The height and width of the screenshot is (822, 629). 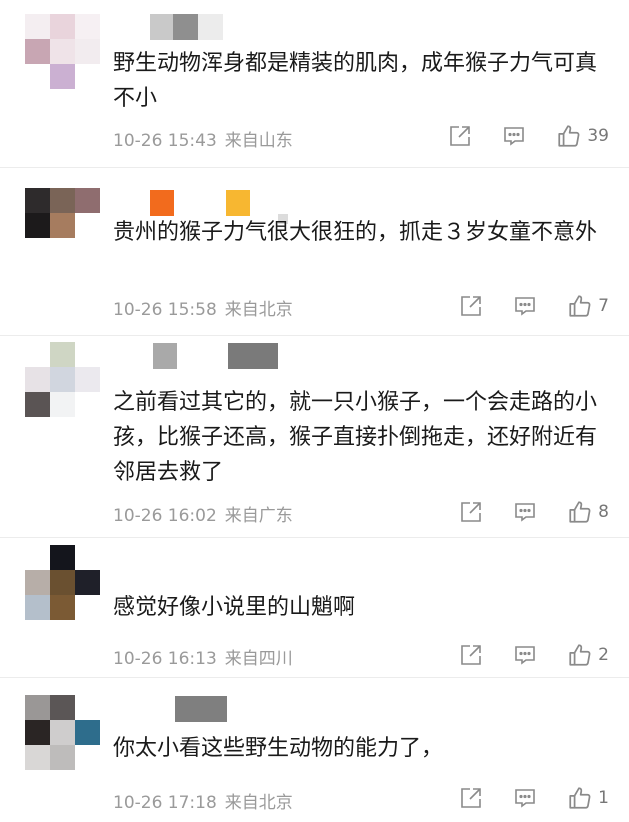 I want to click on like-count: 7, so click(x=603, y=306).